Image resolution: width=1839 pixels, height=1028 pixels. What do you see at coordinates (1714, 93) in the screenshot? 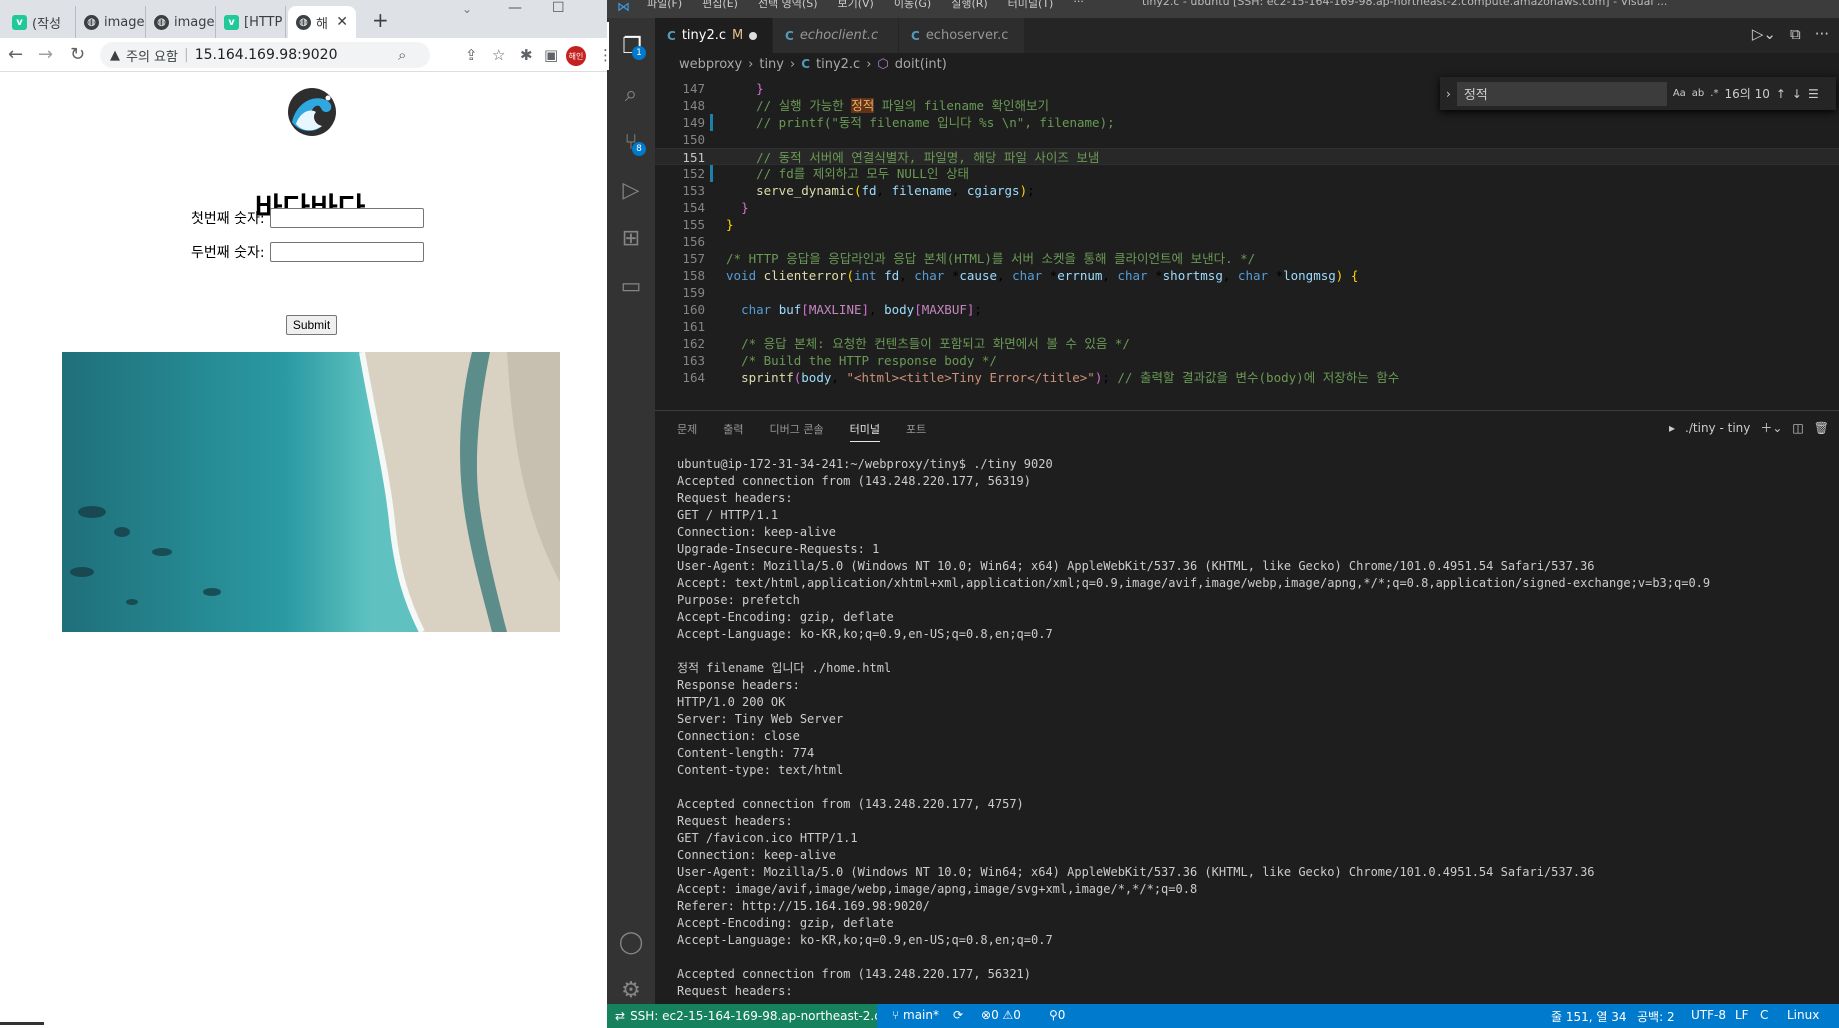
I see `regex-toggle: .*` at bounding box center [1714, 93].